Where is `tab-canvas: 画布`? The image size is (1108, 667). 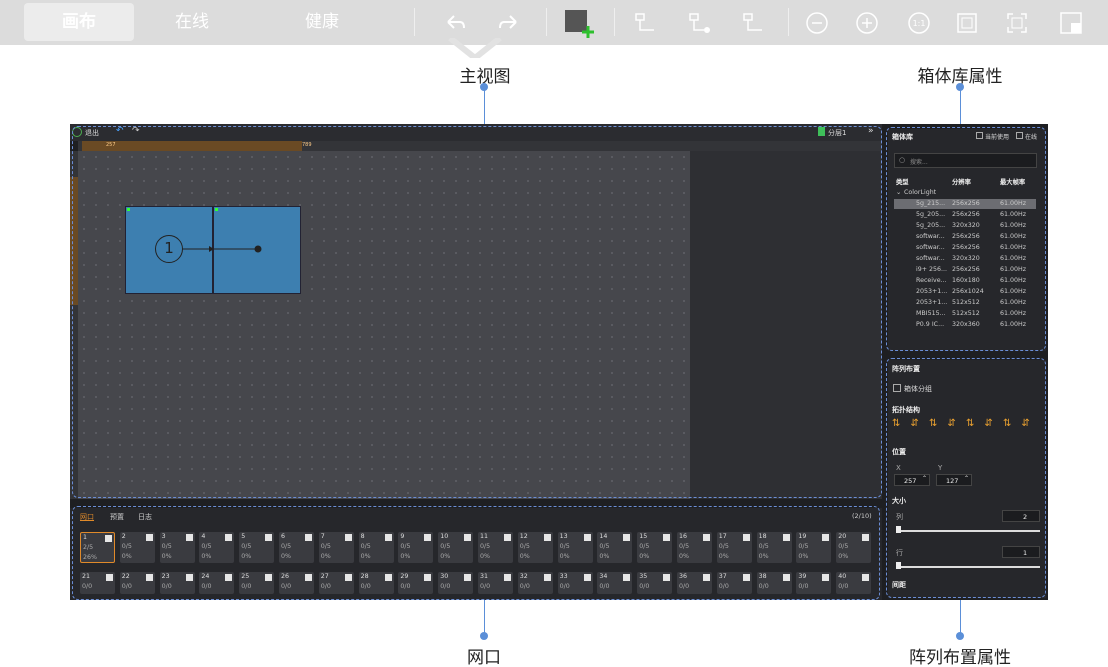 tab-canvas: 画布 is located at coordinates (79, 22).